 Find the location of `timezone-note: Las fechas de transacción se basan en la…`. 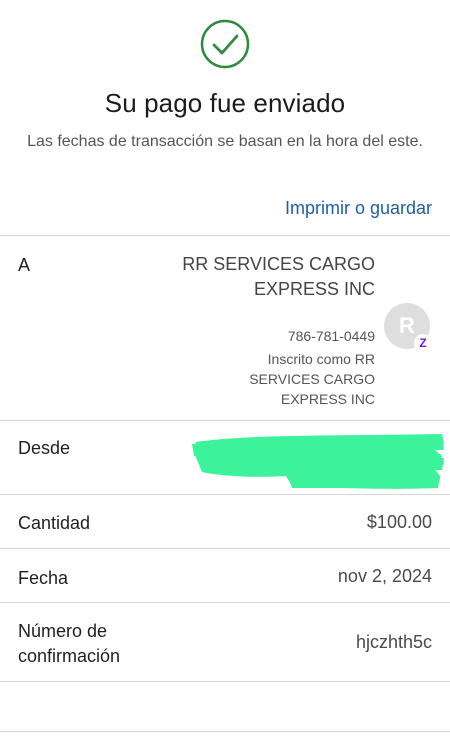

timezone-note: Las fechas de transacción se basan en la… is located at coordinates (225, 141).